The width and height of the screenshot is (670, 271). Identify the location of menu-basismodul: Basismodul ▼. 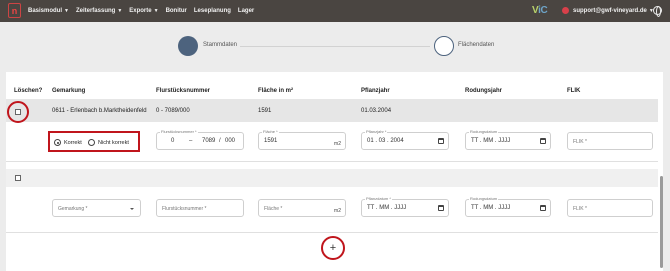
(48, 11).